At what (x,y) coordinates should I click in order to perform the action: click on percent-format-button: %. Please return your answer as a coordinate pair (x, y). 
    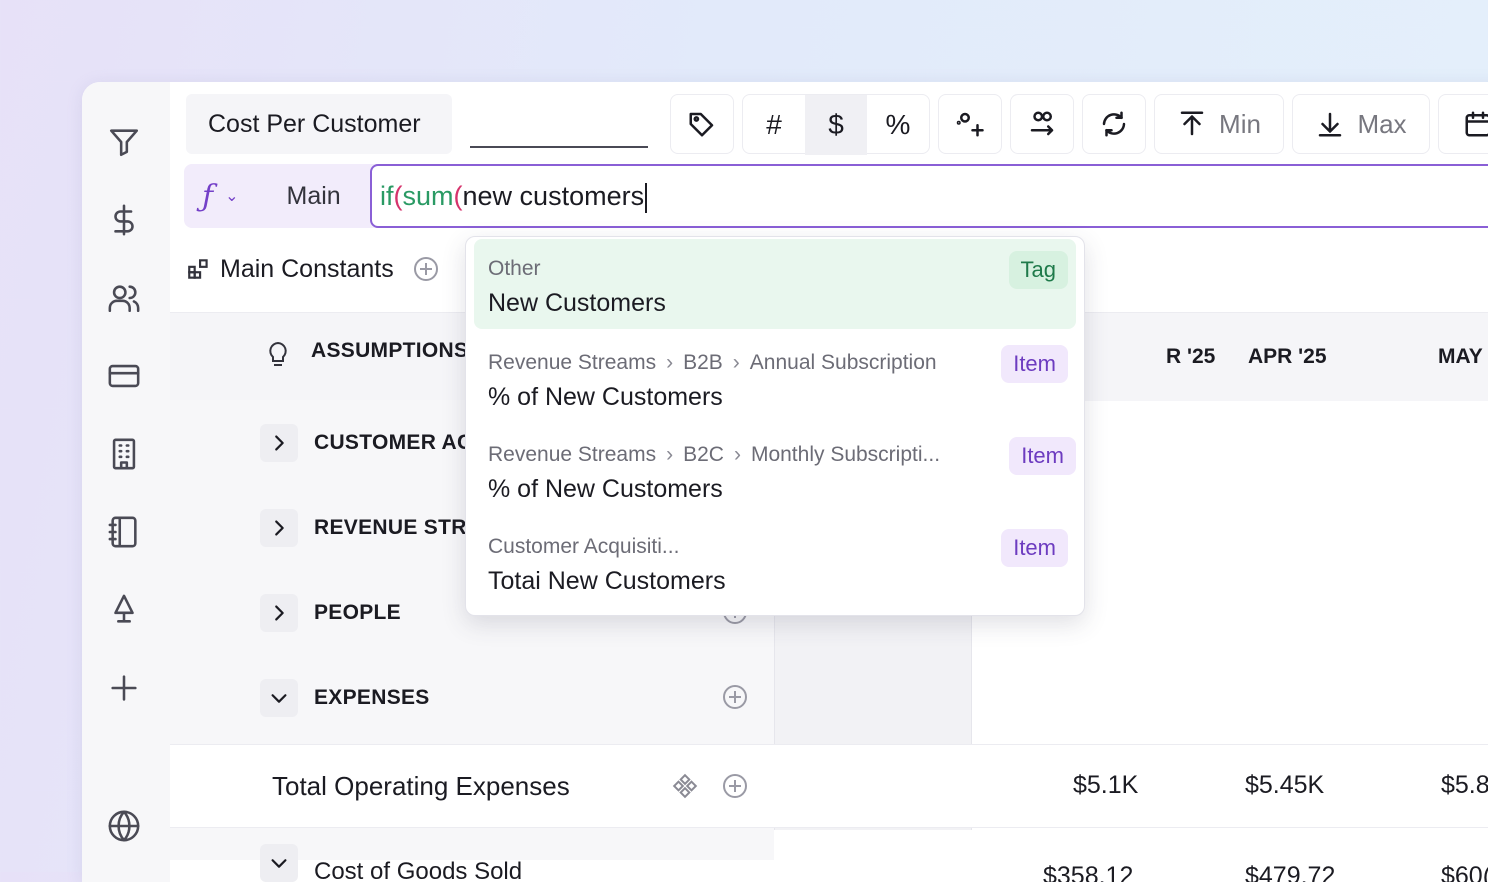
    Looking at the image, I should click on (898, 125).